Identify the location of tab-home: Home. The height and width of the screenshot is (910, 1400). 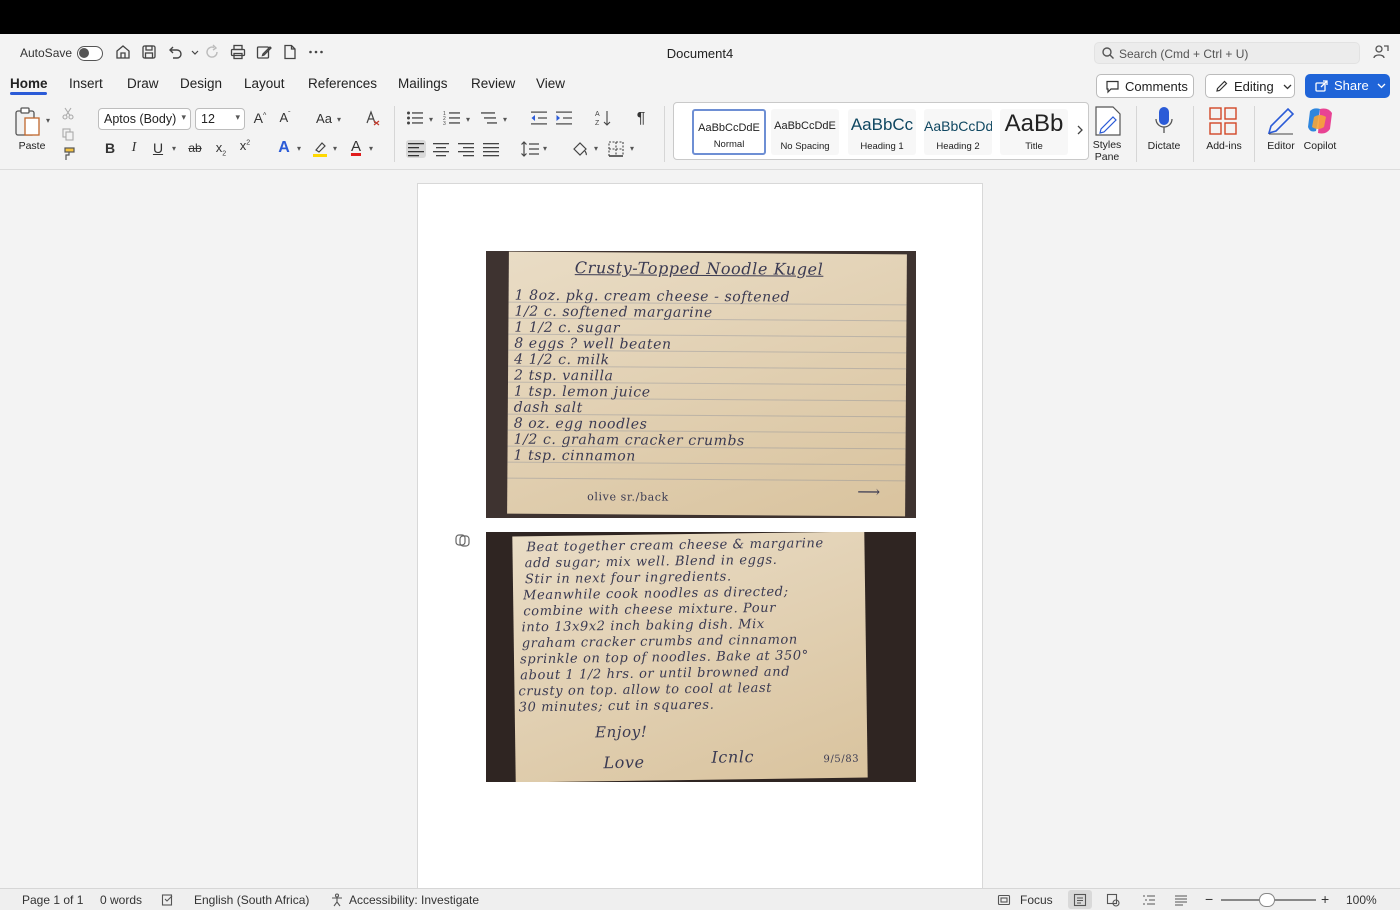
(29, 83).